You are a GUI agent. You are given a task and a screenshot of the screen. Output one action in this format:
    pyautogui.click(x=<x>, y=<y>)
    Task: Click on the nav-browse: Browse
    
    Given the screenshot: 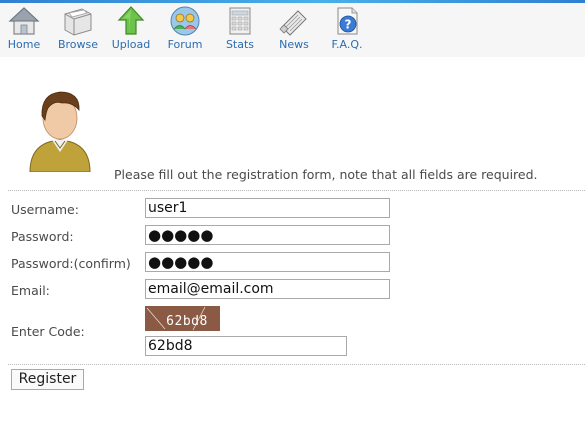 What is the action you would take?
    pyautogui.click(x=78, y=28)
    